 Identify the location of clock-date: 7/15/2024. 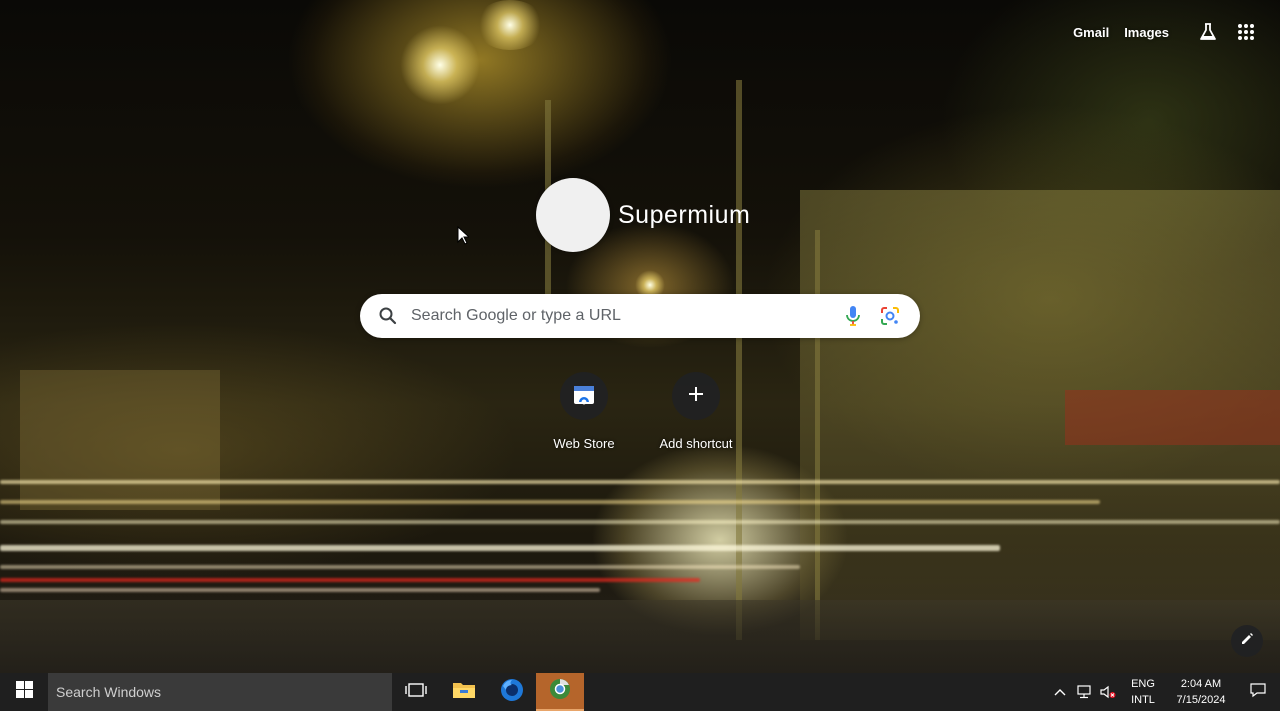
(1201, 700).